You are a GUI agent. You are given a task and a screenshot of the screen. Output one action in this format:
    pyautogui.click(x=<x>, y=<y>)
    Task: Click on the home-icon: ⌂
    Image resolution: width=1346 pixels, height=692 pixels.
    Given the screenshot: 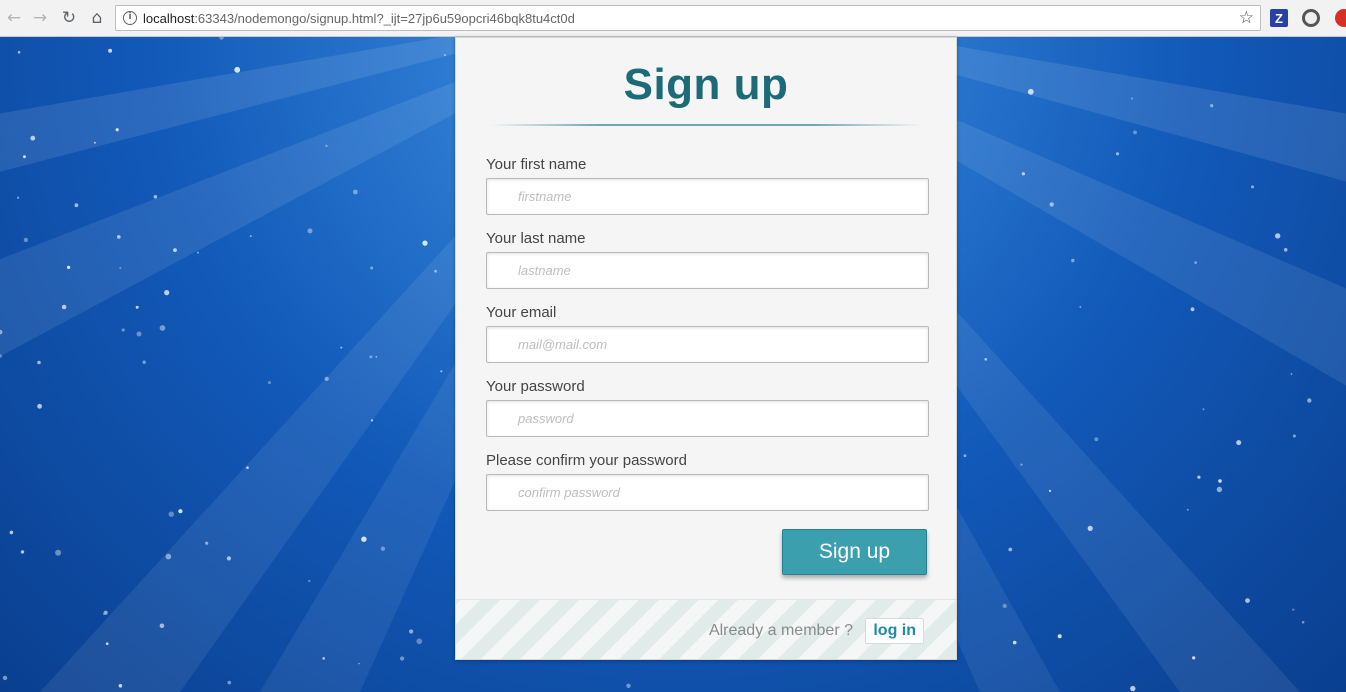 What is the action you would take?
    pyautogui.click(x=97, y=18)
    